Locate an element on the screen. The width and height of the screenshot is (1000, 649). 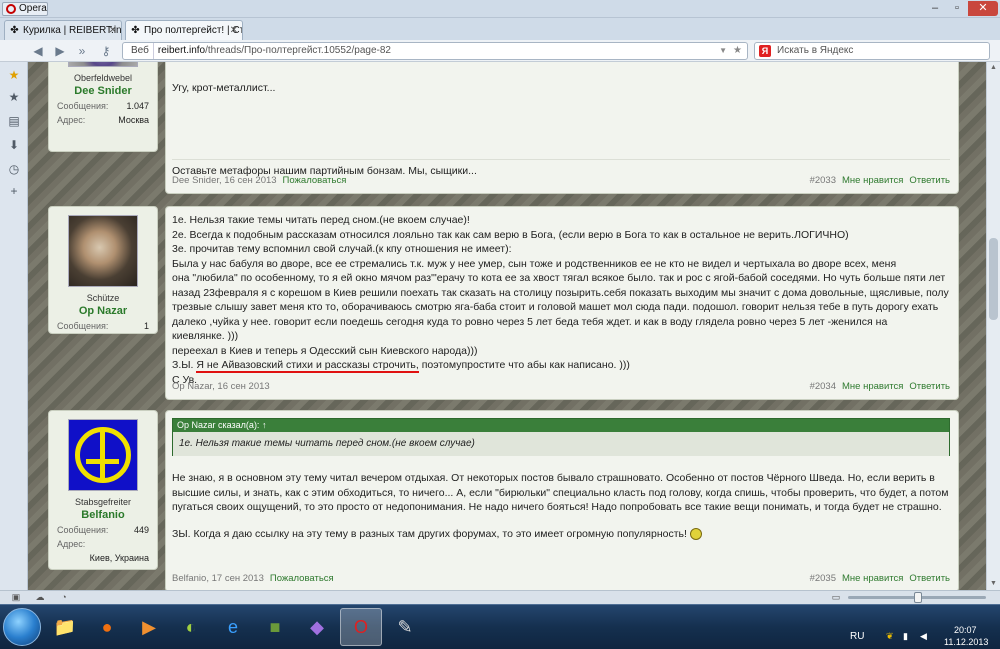
zoom-knob is located at coordinates (918, 597).